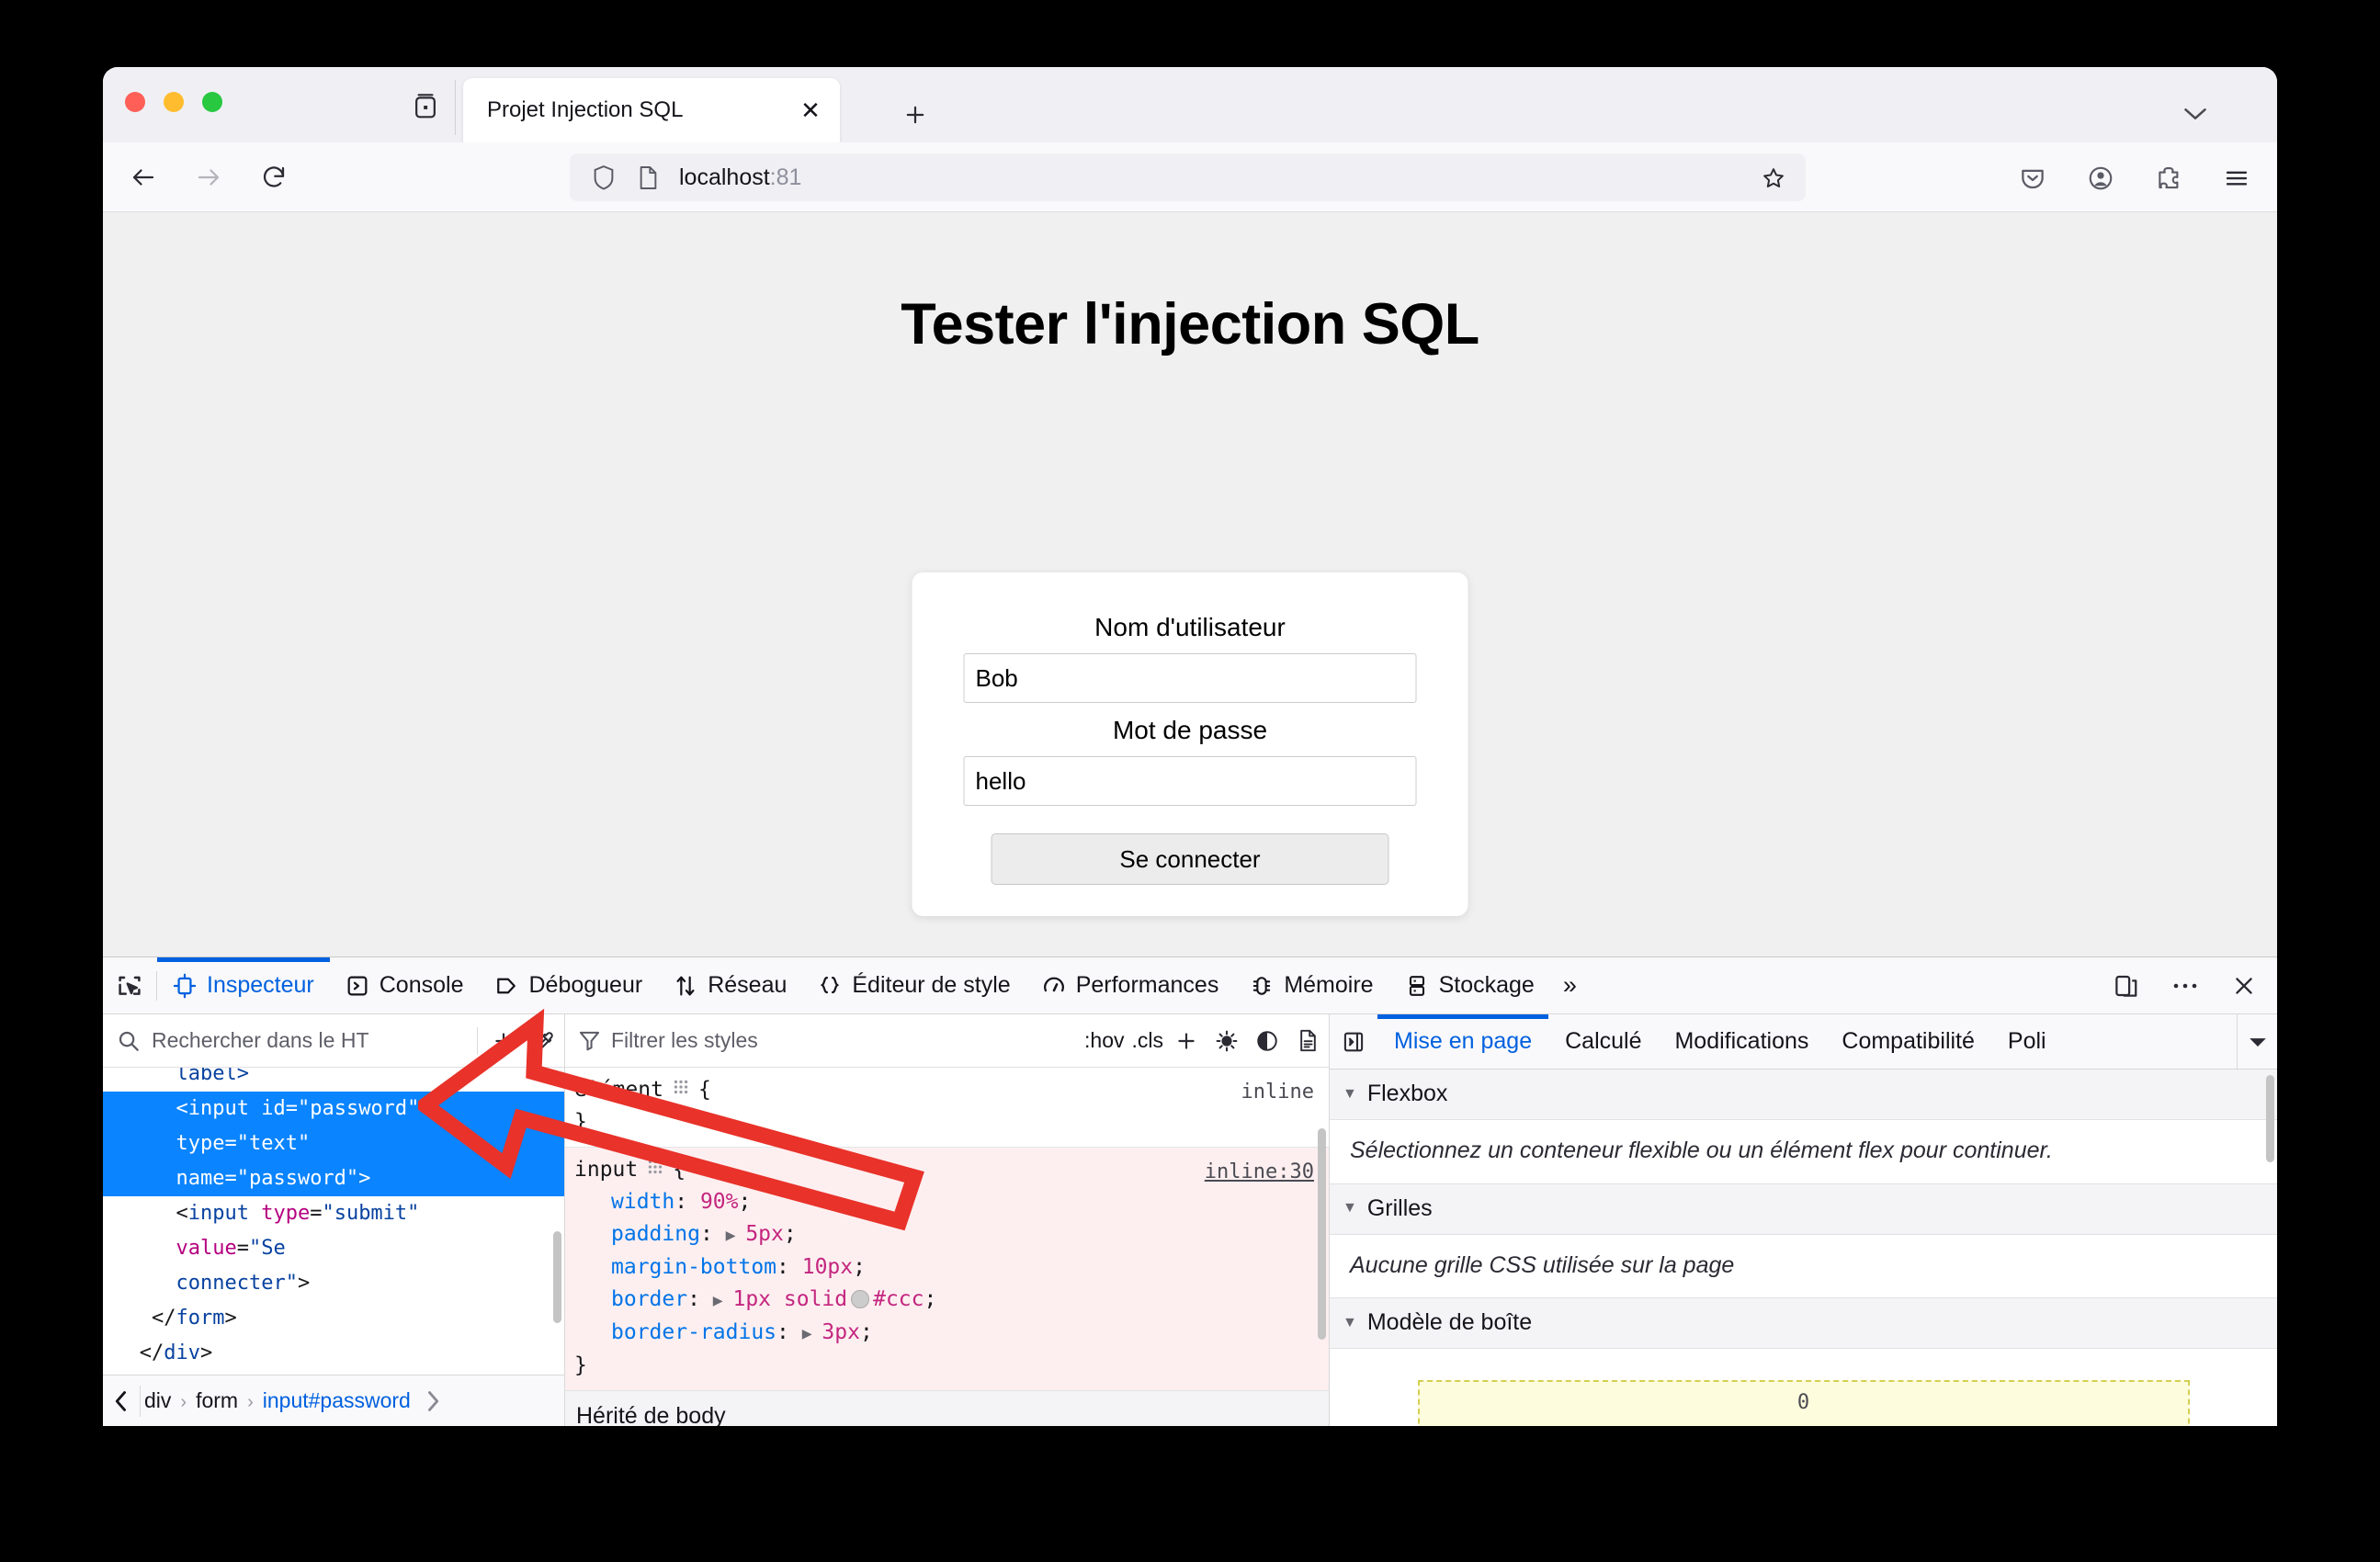 This screenshot has width=2380, height=1562. I want to click on rule-source: inline:30, so click(1259, 1172).